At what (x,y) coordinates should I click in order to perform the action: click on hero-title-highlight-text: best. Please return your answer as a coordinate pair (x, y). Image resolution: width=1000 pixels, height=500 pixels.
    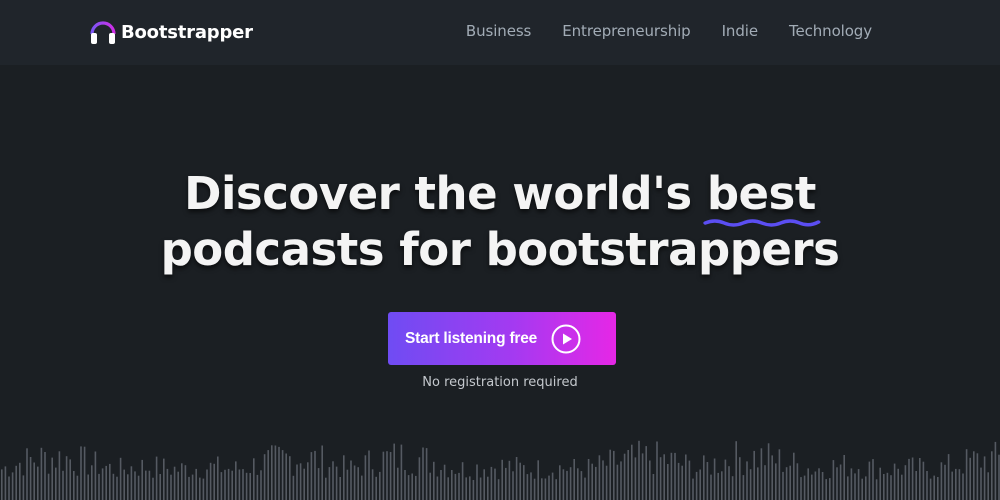
    Looking at the image, I should click on (761, 193).